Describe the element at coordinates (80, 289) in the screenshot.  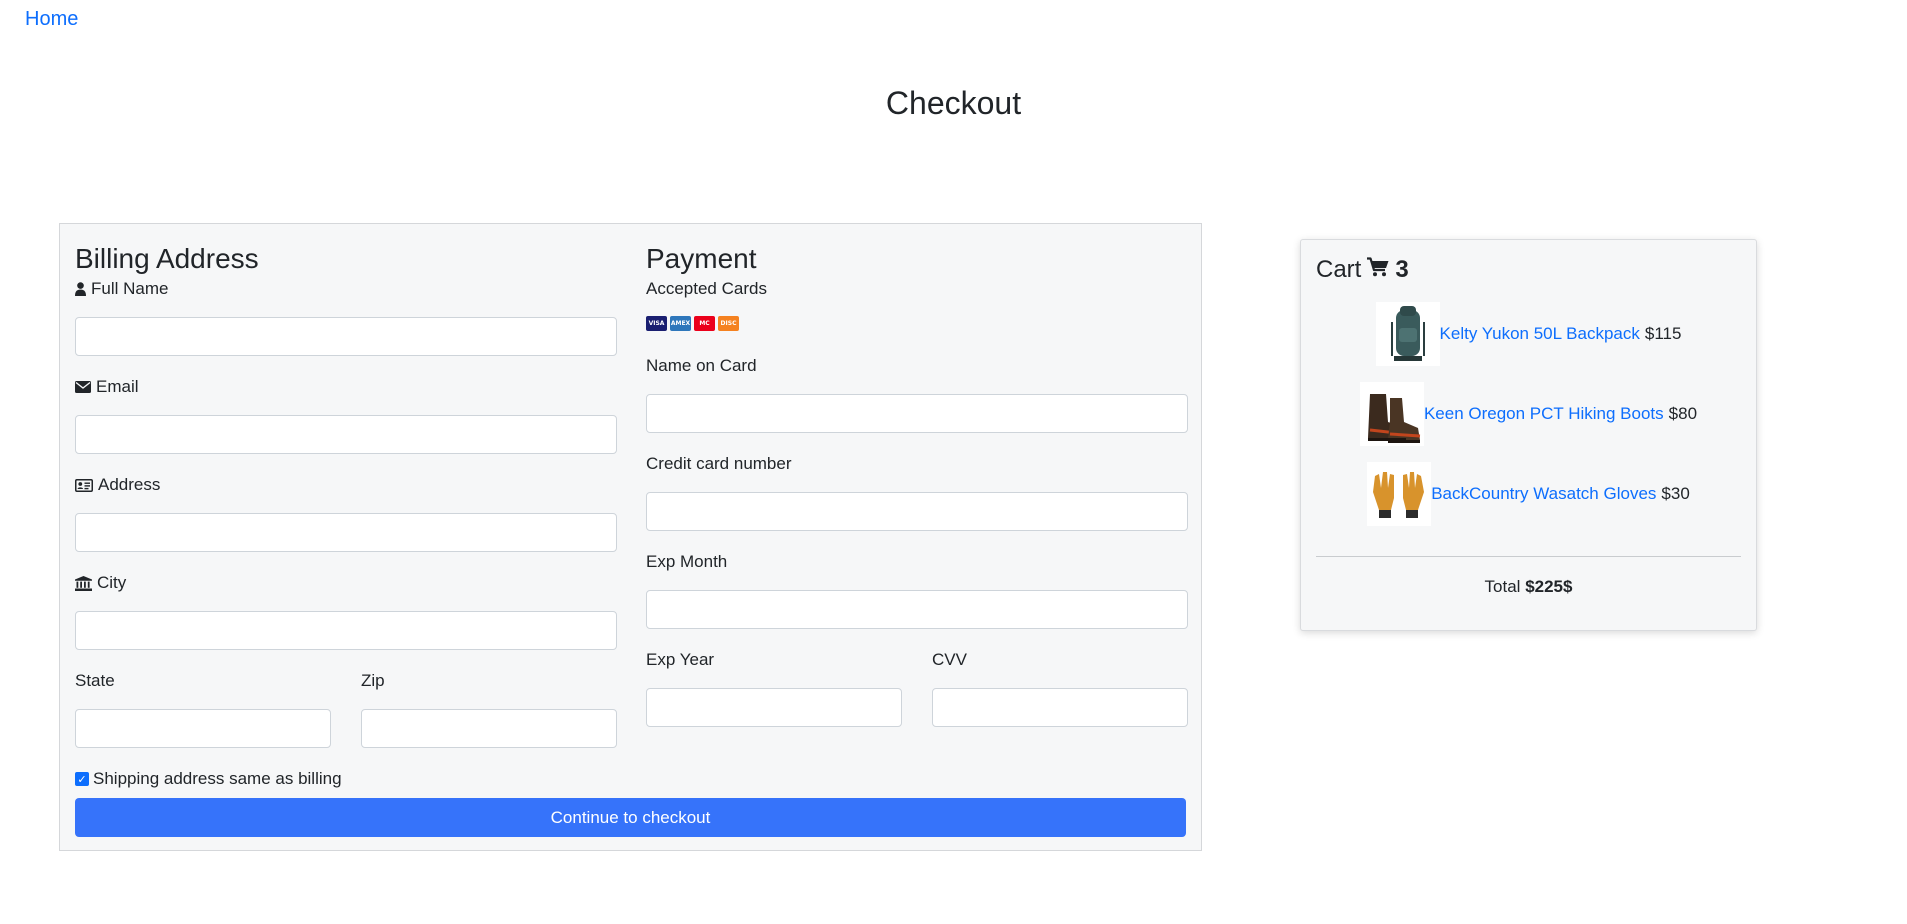
I see `user-icon` at that location.